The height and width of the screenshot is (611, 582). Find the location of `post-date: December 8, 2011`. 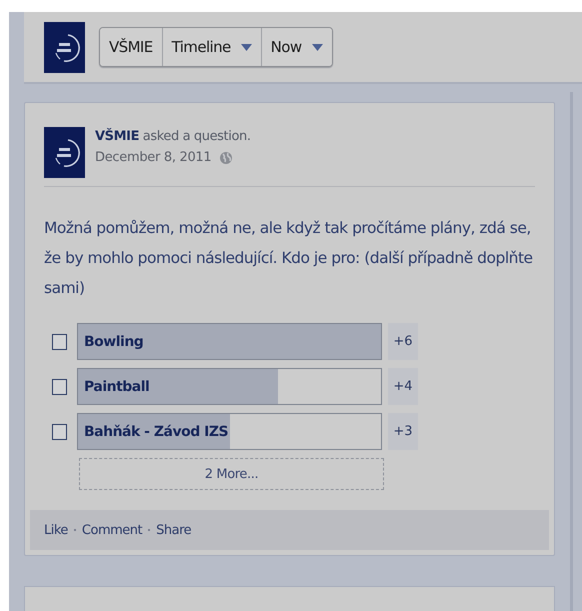

post-date: December 8, 2011 is located at coordinates (153, 157).